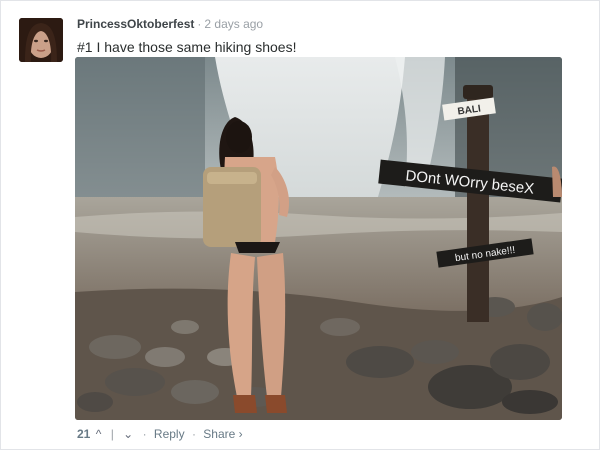 The height and width of the screenshot is (450, 600). I want to click on avatar, so click(41, 40).